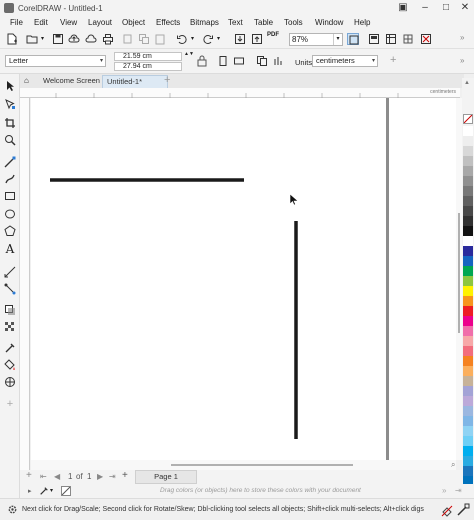 Image resolution: width=474 pixels, height=520 pixels. I want to click on drop-shadow-tool-icon, so click(10, 310).